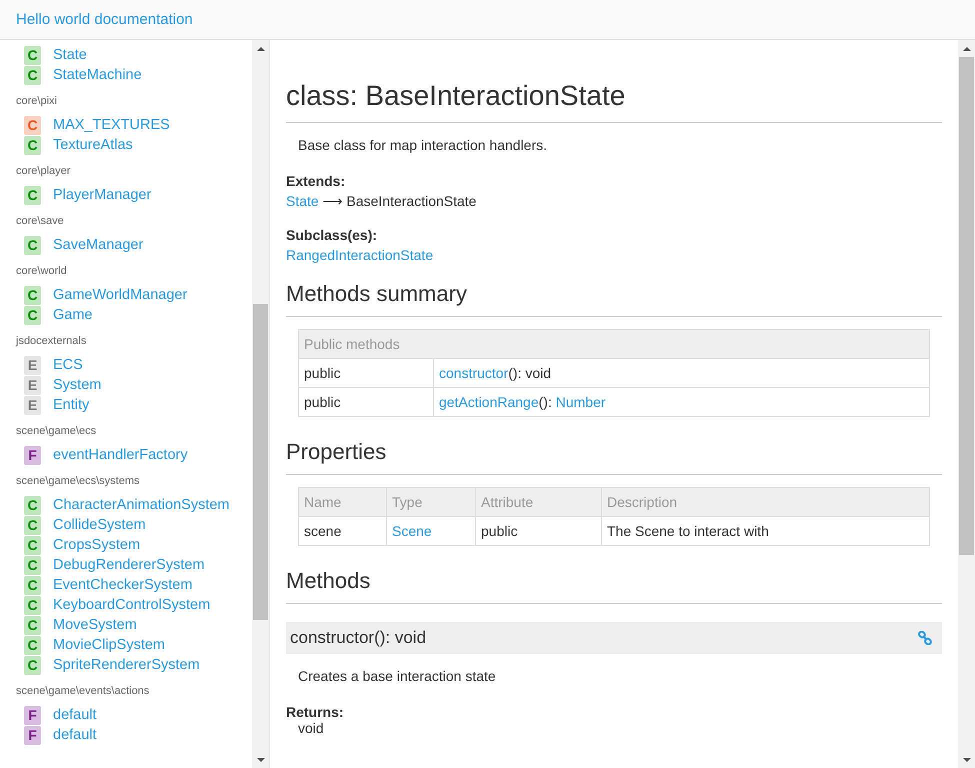  Describe the element at coordinates (925, 638) in the screenshot. I see `link-icon` at that location.